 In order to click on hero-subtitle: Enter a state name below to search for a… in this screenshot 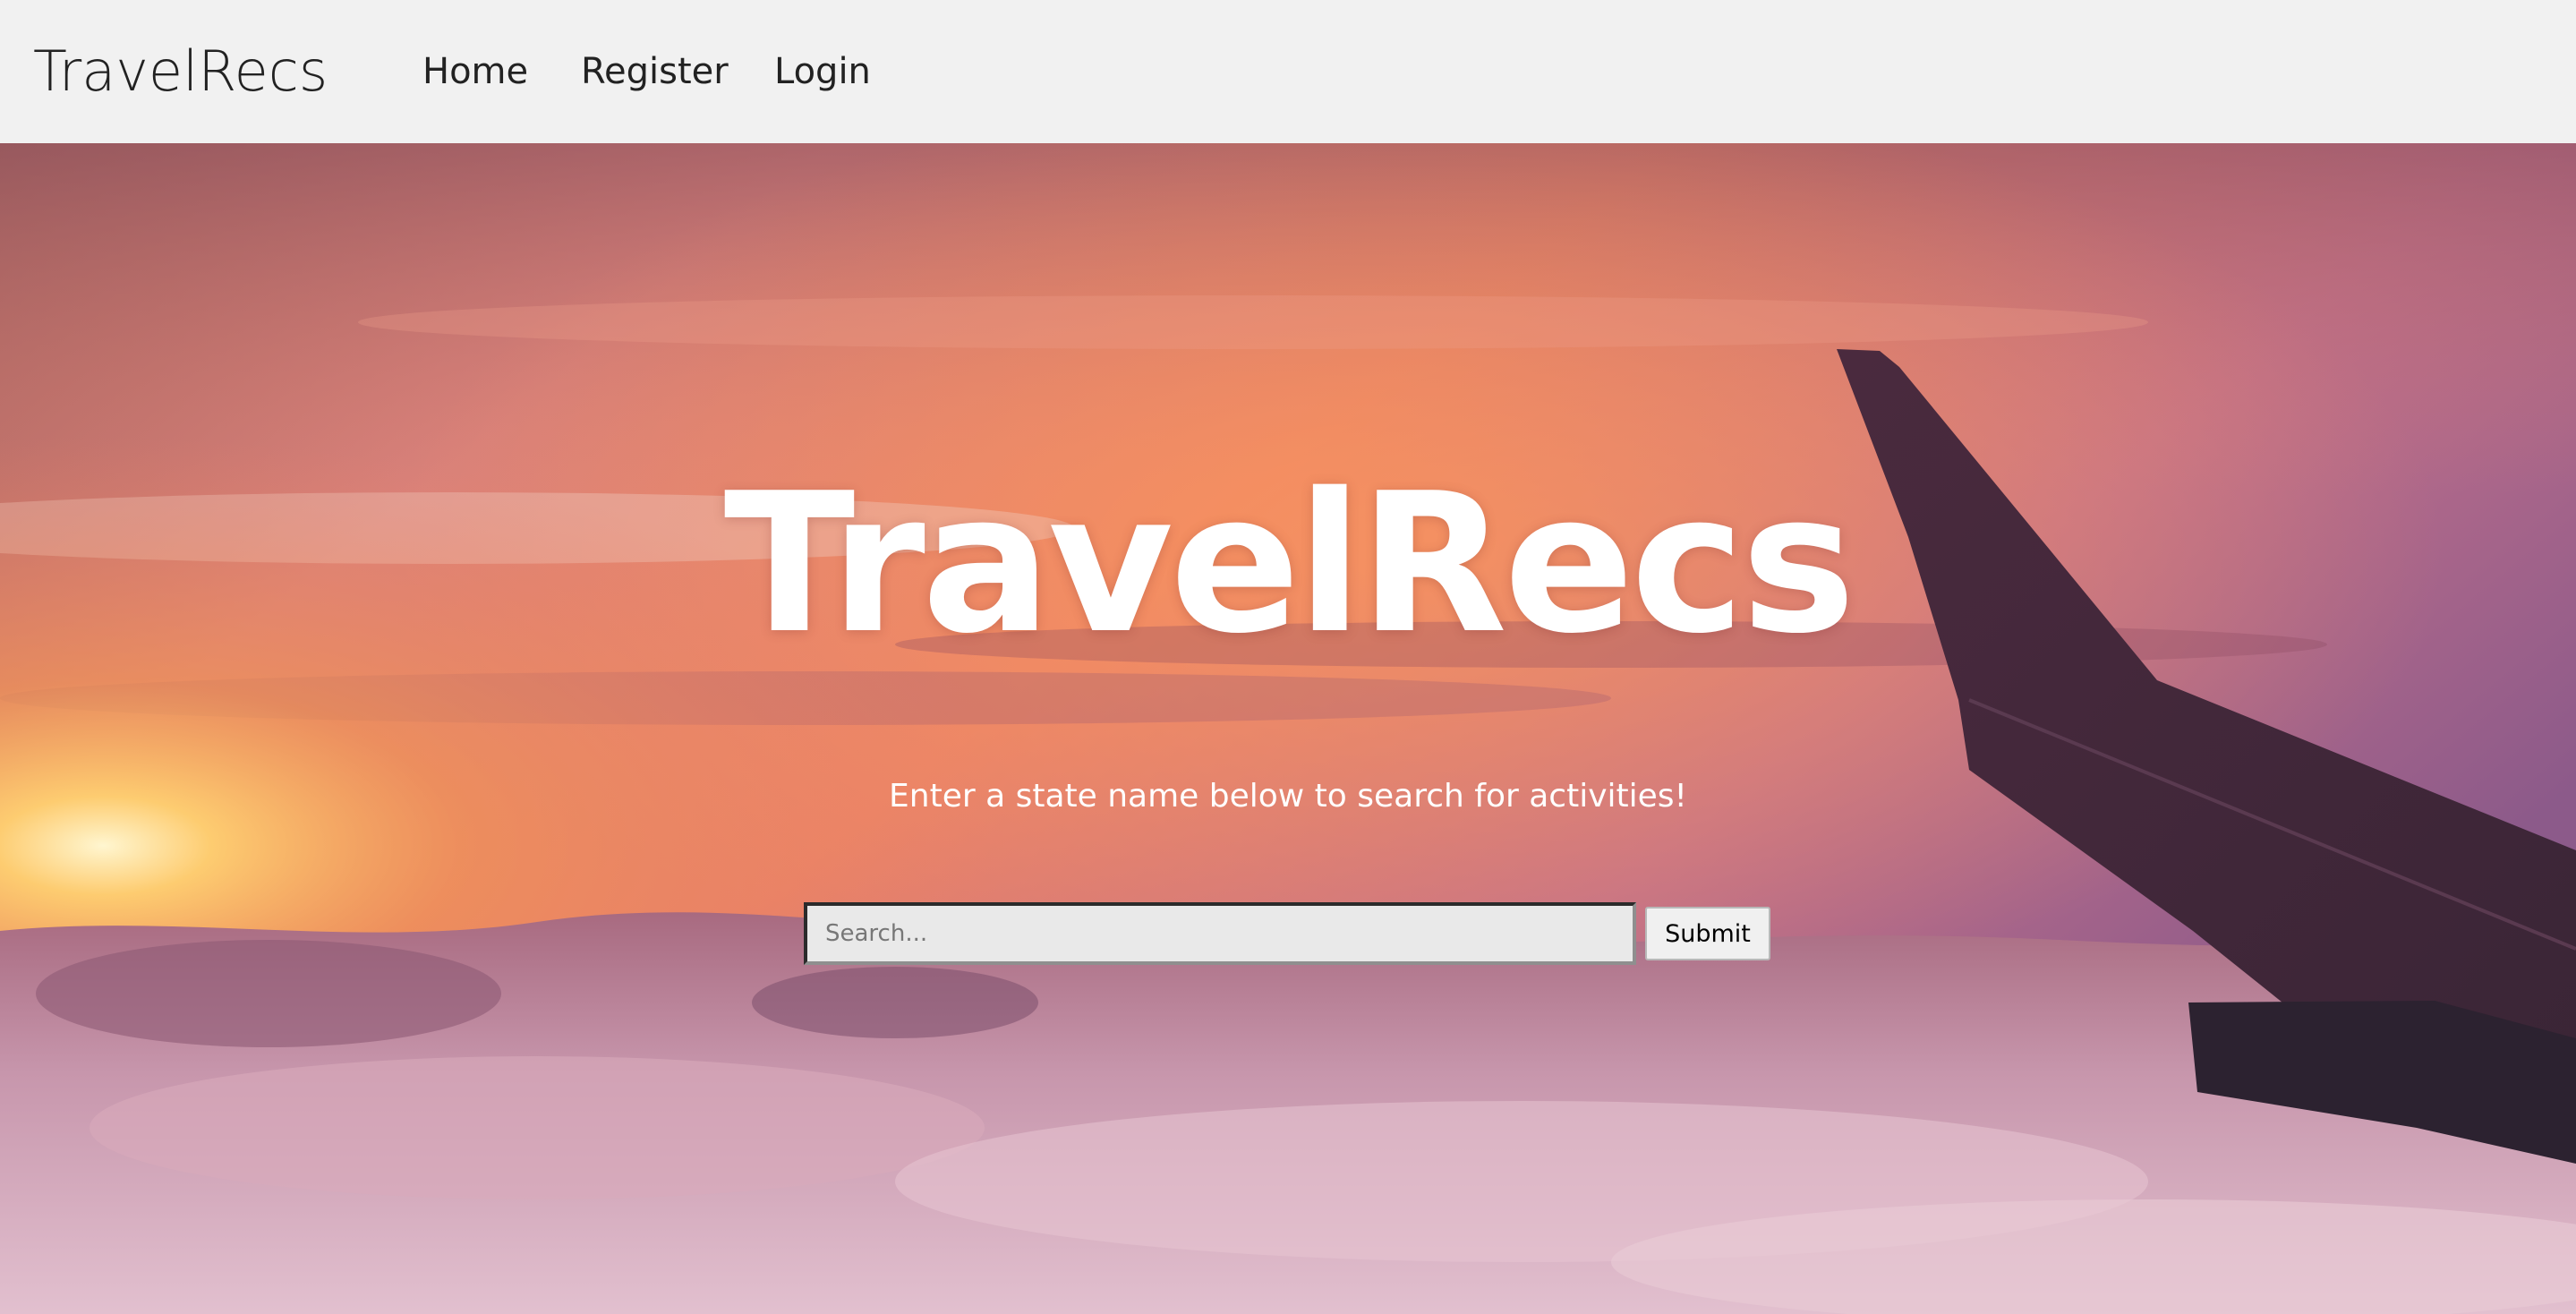, I will do `click(1288, 796)`.